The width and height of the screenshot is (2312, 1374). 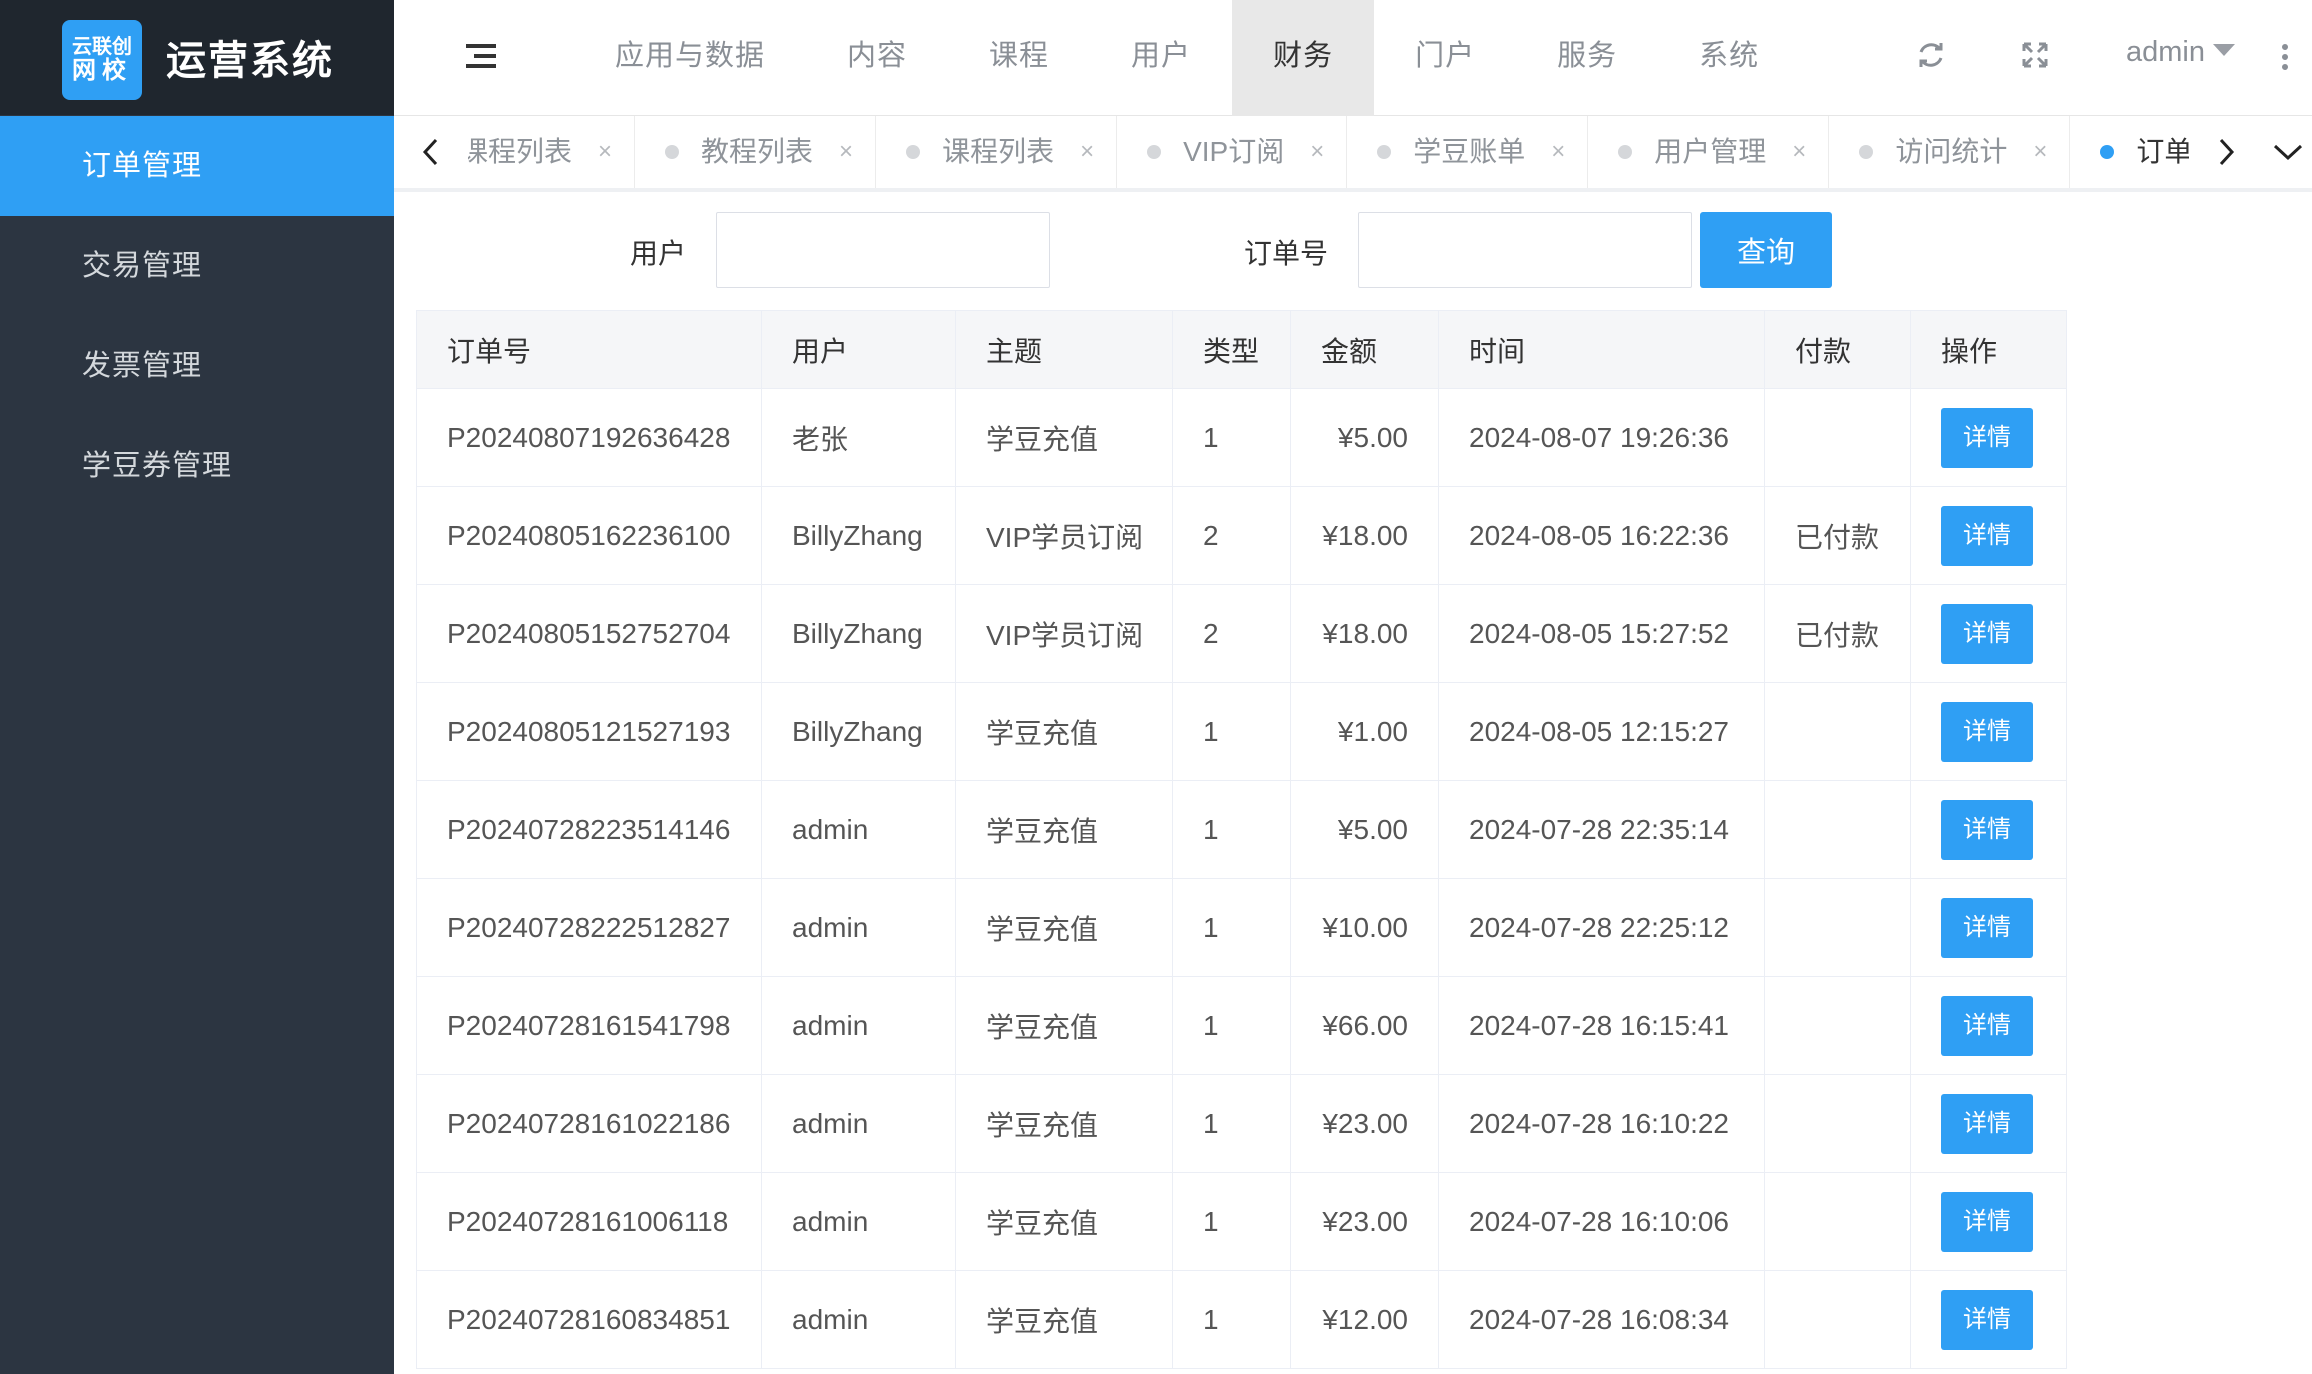 What do you see at coordinates (1601, 927) in the screenshot?
I see `cell-time: 2024-07-28 22:25:12` at bounding box center [1601, 927].